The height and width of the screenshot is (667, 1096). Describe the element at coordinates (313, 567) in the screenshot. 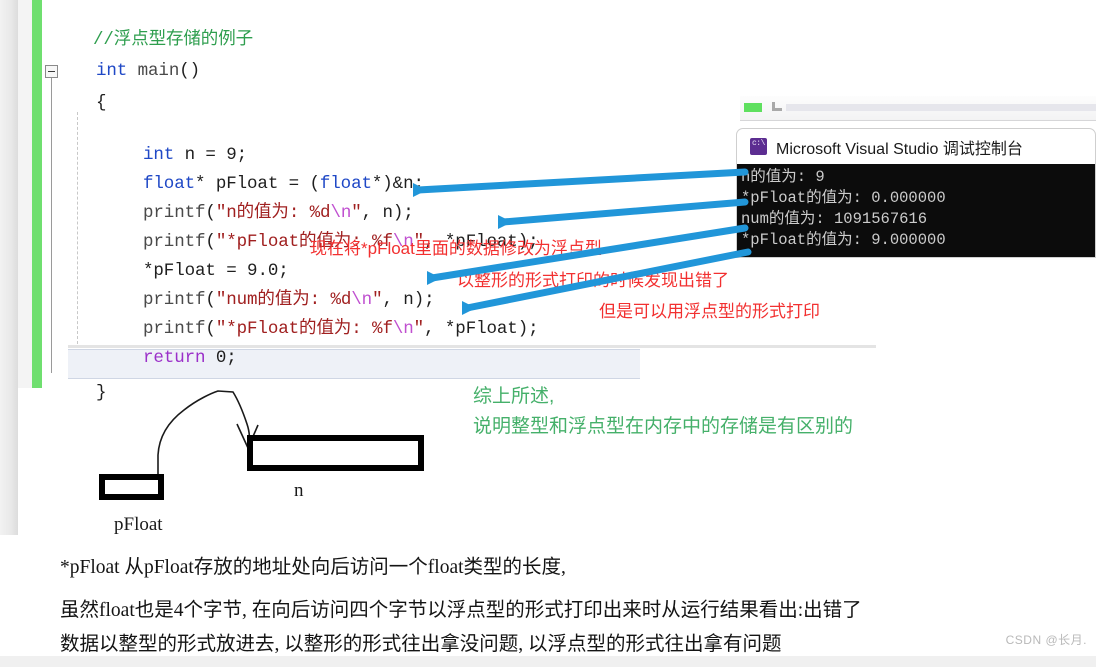

I see `explanation-line-1: *pFloat 从pFloat存放的地址处向后访问一个float类型的长度,` at that location.